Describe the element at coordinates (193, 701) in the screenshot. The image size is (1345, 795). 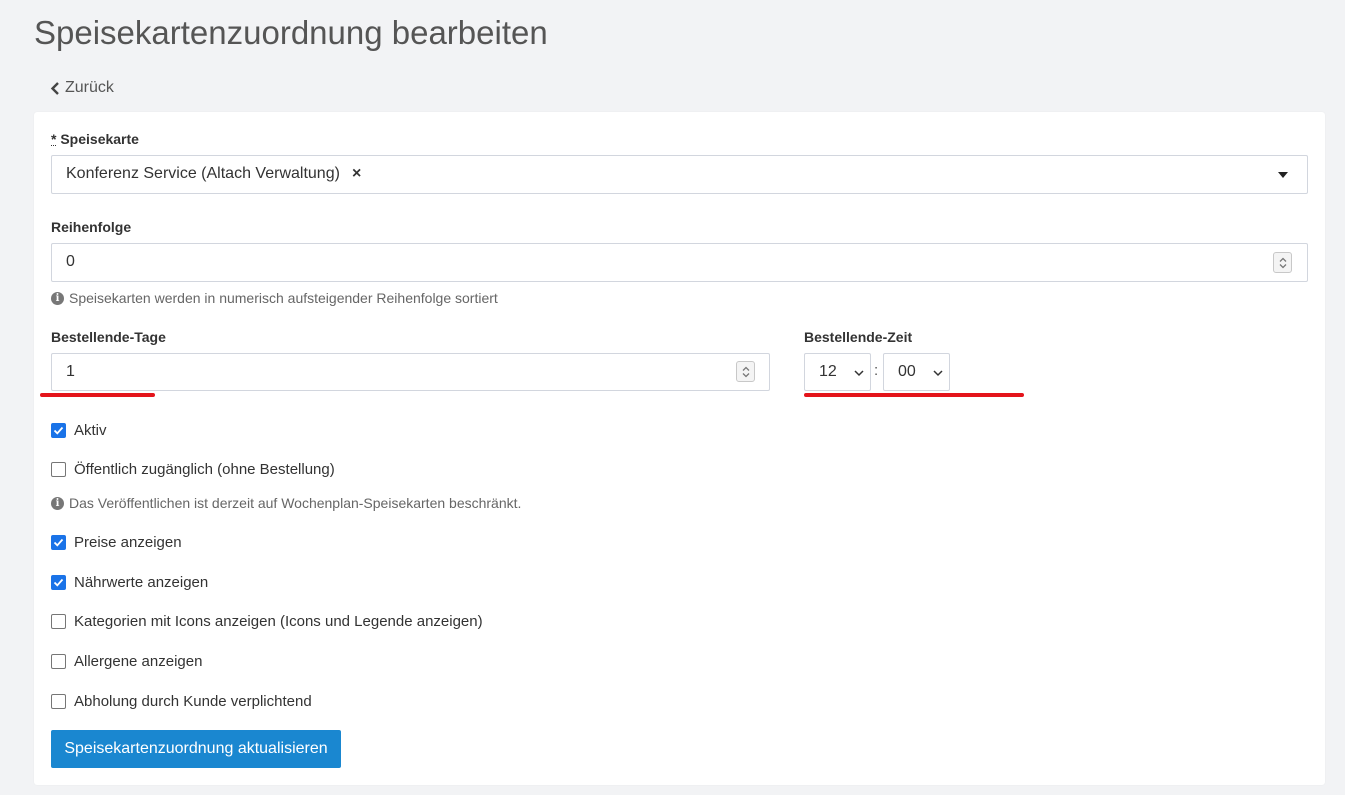
I see `checkbox-label: Abholung durch Kunde verplichtend` at that location.